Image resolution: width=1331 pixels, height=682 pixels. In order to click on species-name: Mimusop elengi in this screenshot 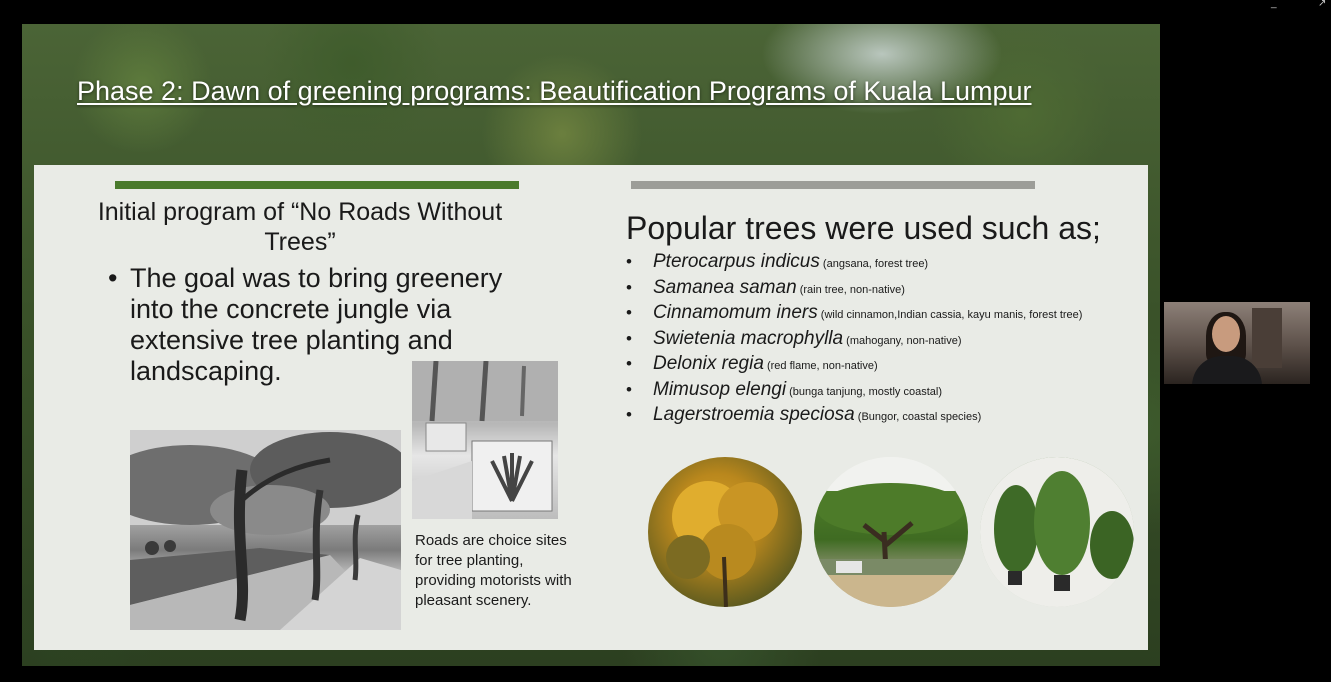, I will do `click(720, 389)`.